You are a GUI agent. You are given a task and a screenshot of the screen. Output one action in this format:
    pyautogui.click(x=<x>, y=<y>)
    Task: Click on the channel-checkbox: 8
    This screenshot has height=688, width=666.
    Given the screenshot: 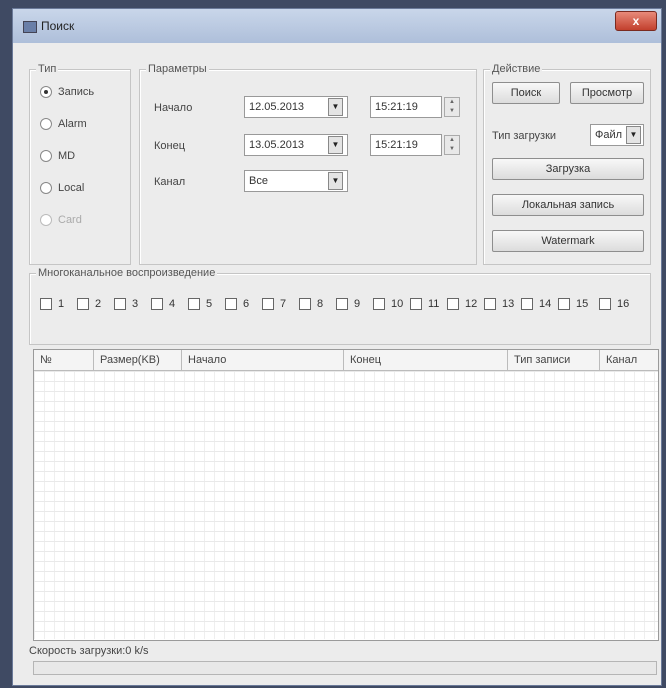 What is the action you would take?
    pyautogui.click(x=311, y=304)
    